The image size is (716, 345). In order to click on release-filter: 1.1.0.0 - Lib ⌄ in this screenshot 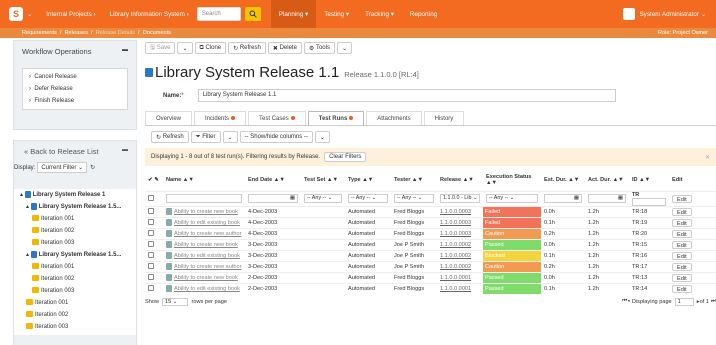, I will do `click(460, 198)`.